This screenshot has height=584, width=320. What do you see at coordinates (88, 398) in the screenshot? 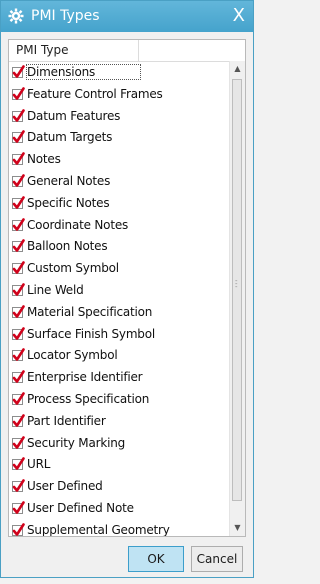
I see `list-item-label: Process Specification` at bounding box center [88, 398].